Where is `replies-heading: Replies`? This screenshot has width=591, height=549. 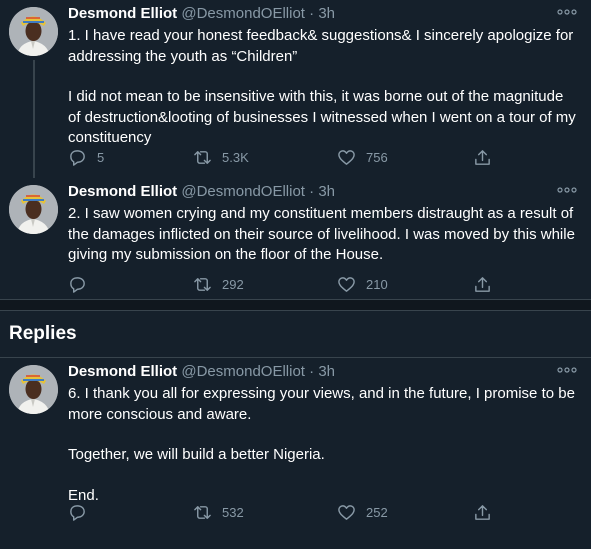 replies-heading: Replies is located at coordinates (295, 334).